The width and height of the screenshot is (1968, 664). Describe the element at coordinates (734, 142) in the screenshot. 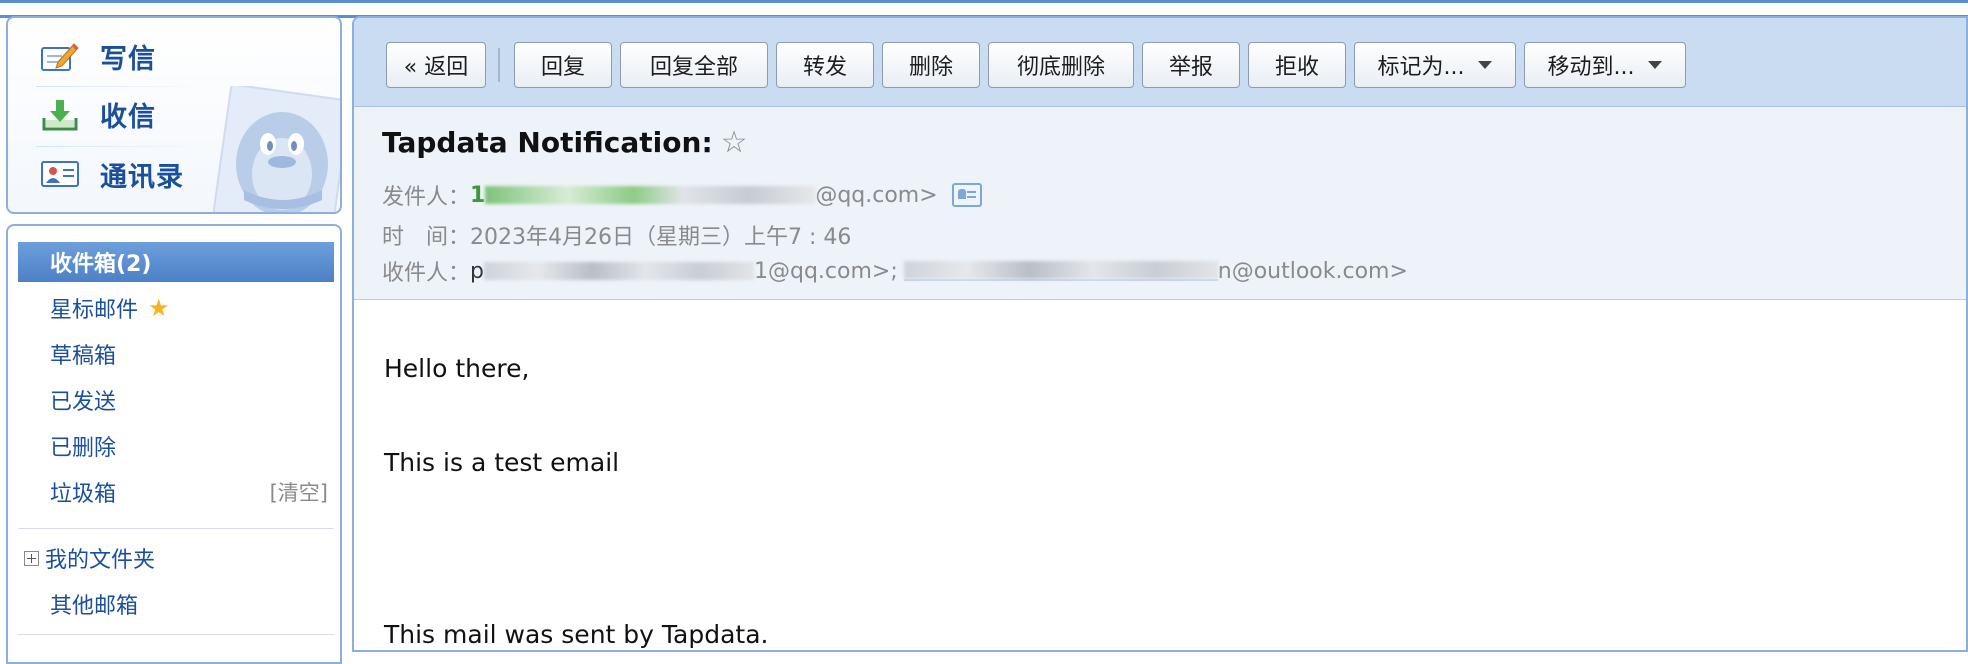

I see `star-toggle-icon: ☆` at that location.